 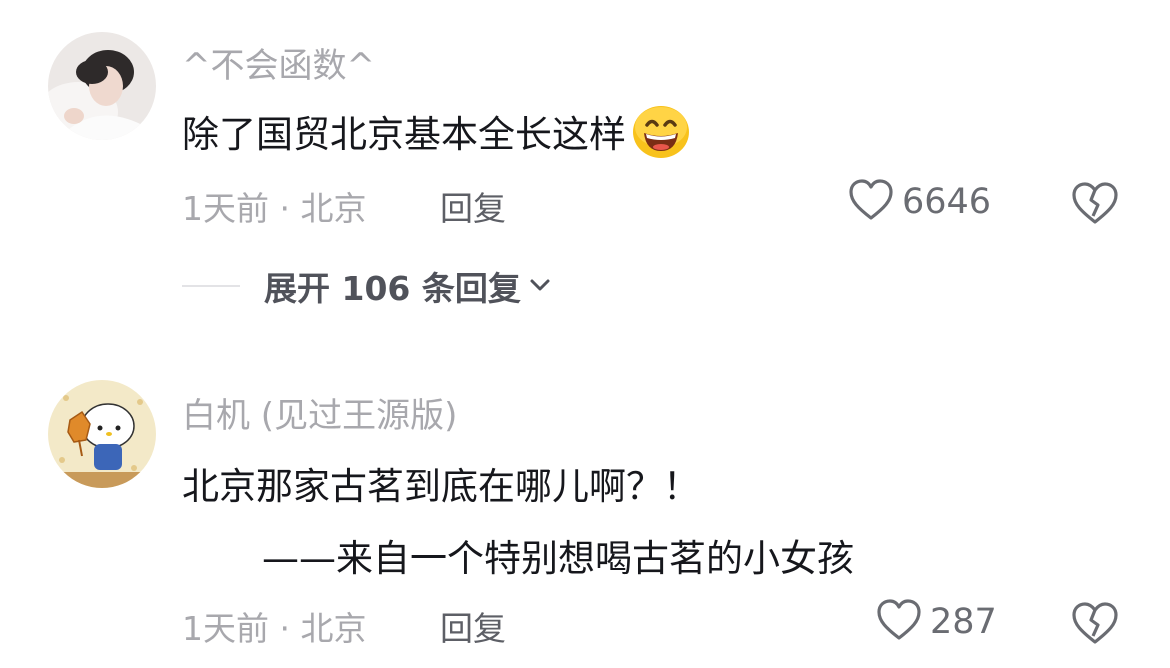 What do you see at coordinates (441, 486) in the screenshot?
I see `comment-text-line: 北京那家古茗到底在哪儿啊？！` at bounding box center [441, 486].